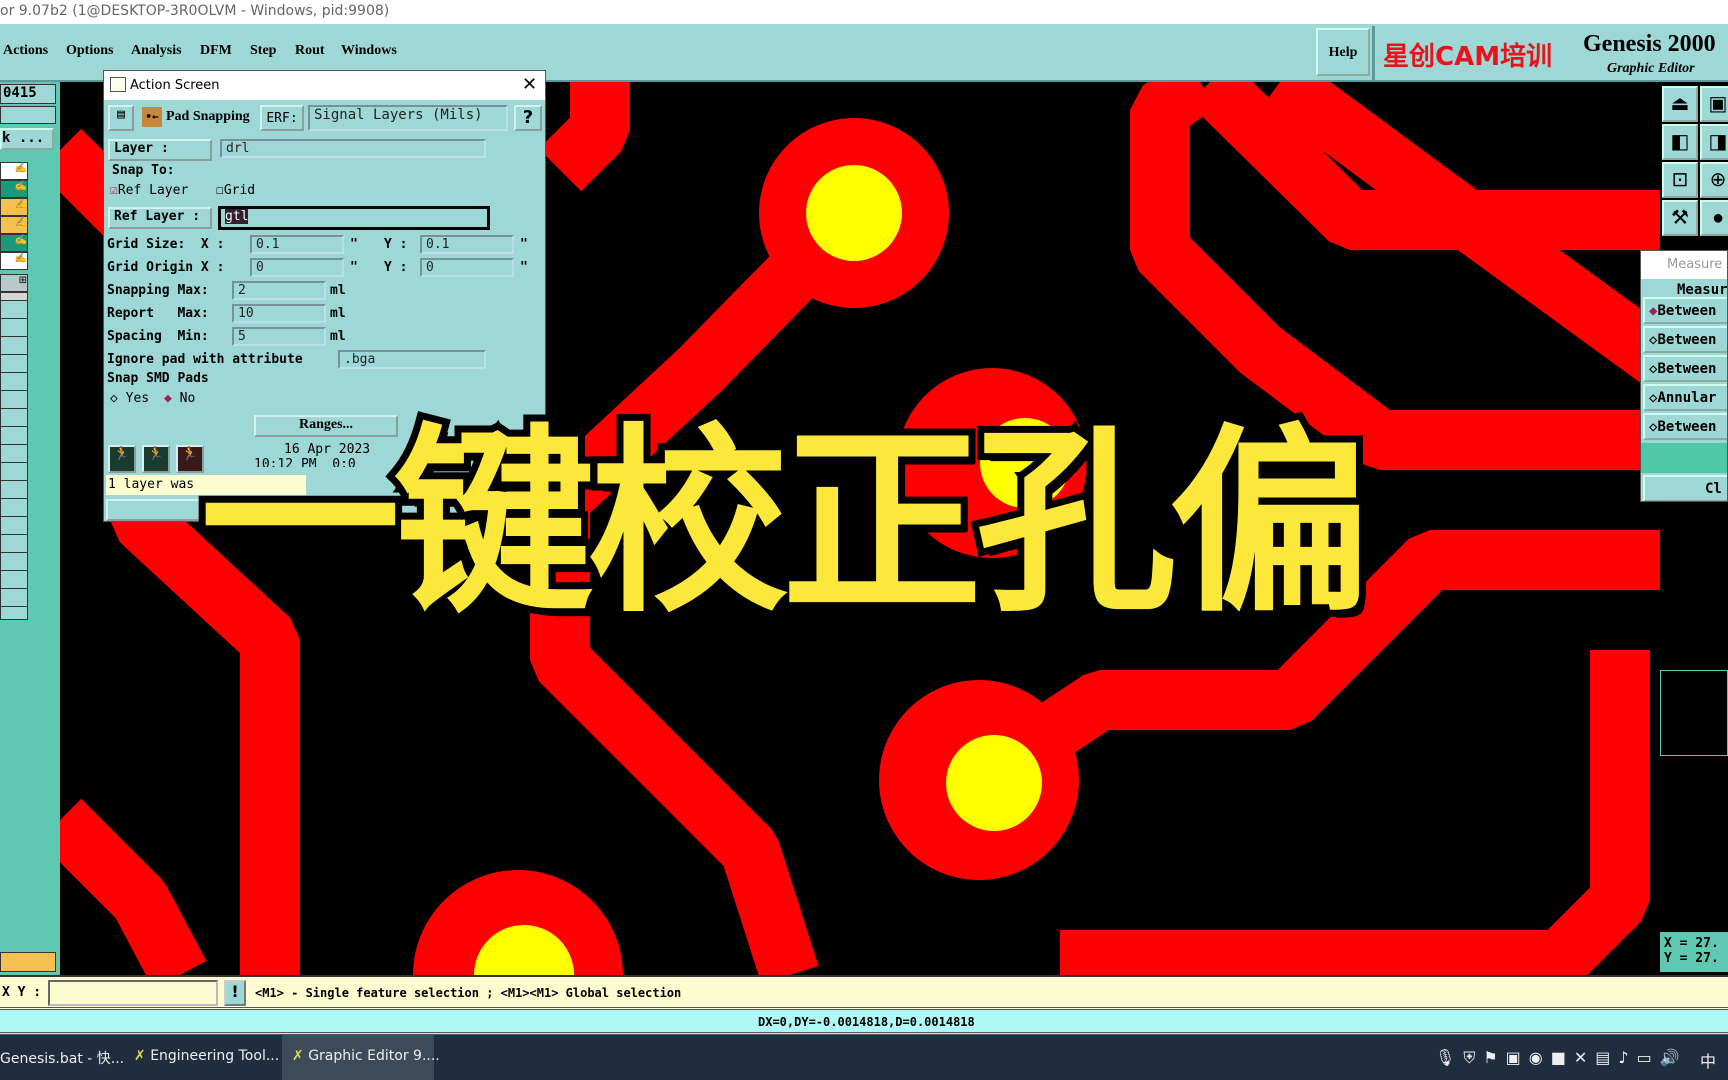  I want to click on radio-selected-icon: ◆, so click(168, 398).